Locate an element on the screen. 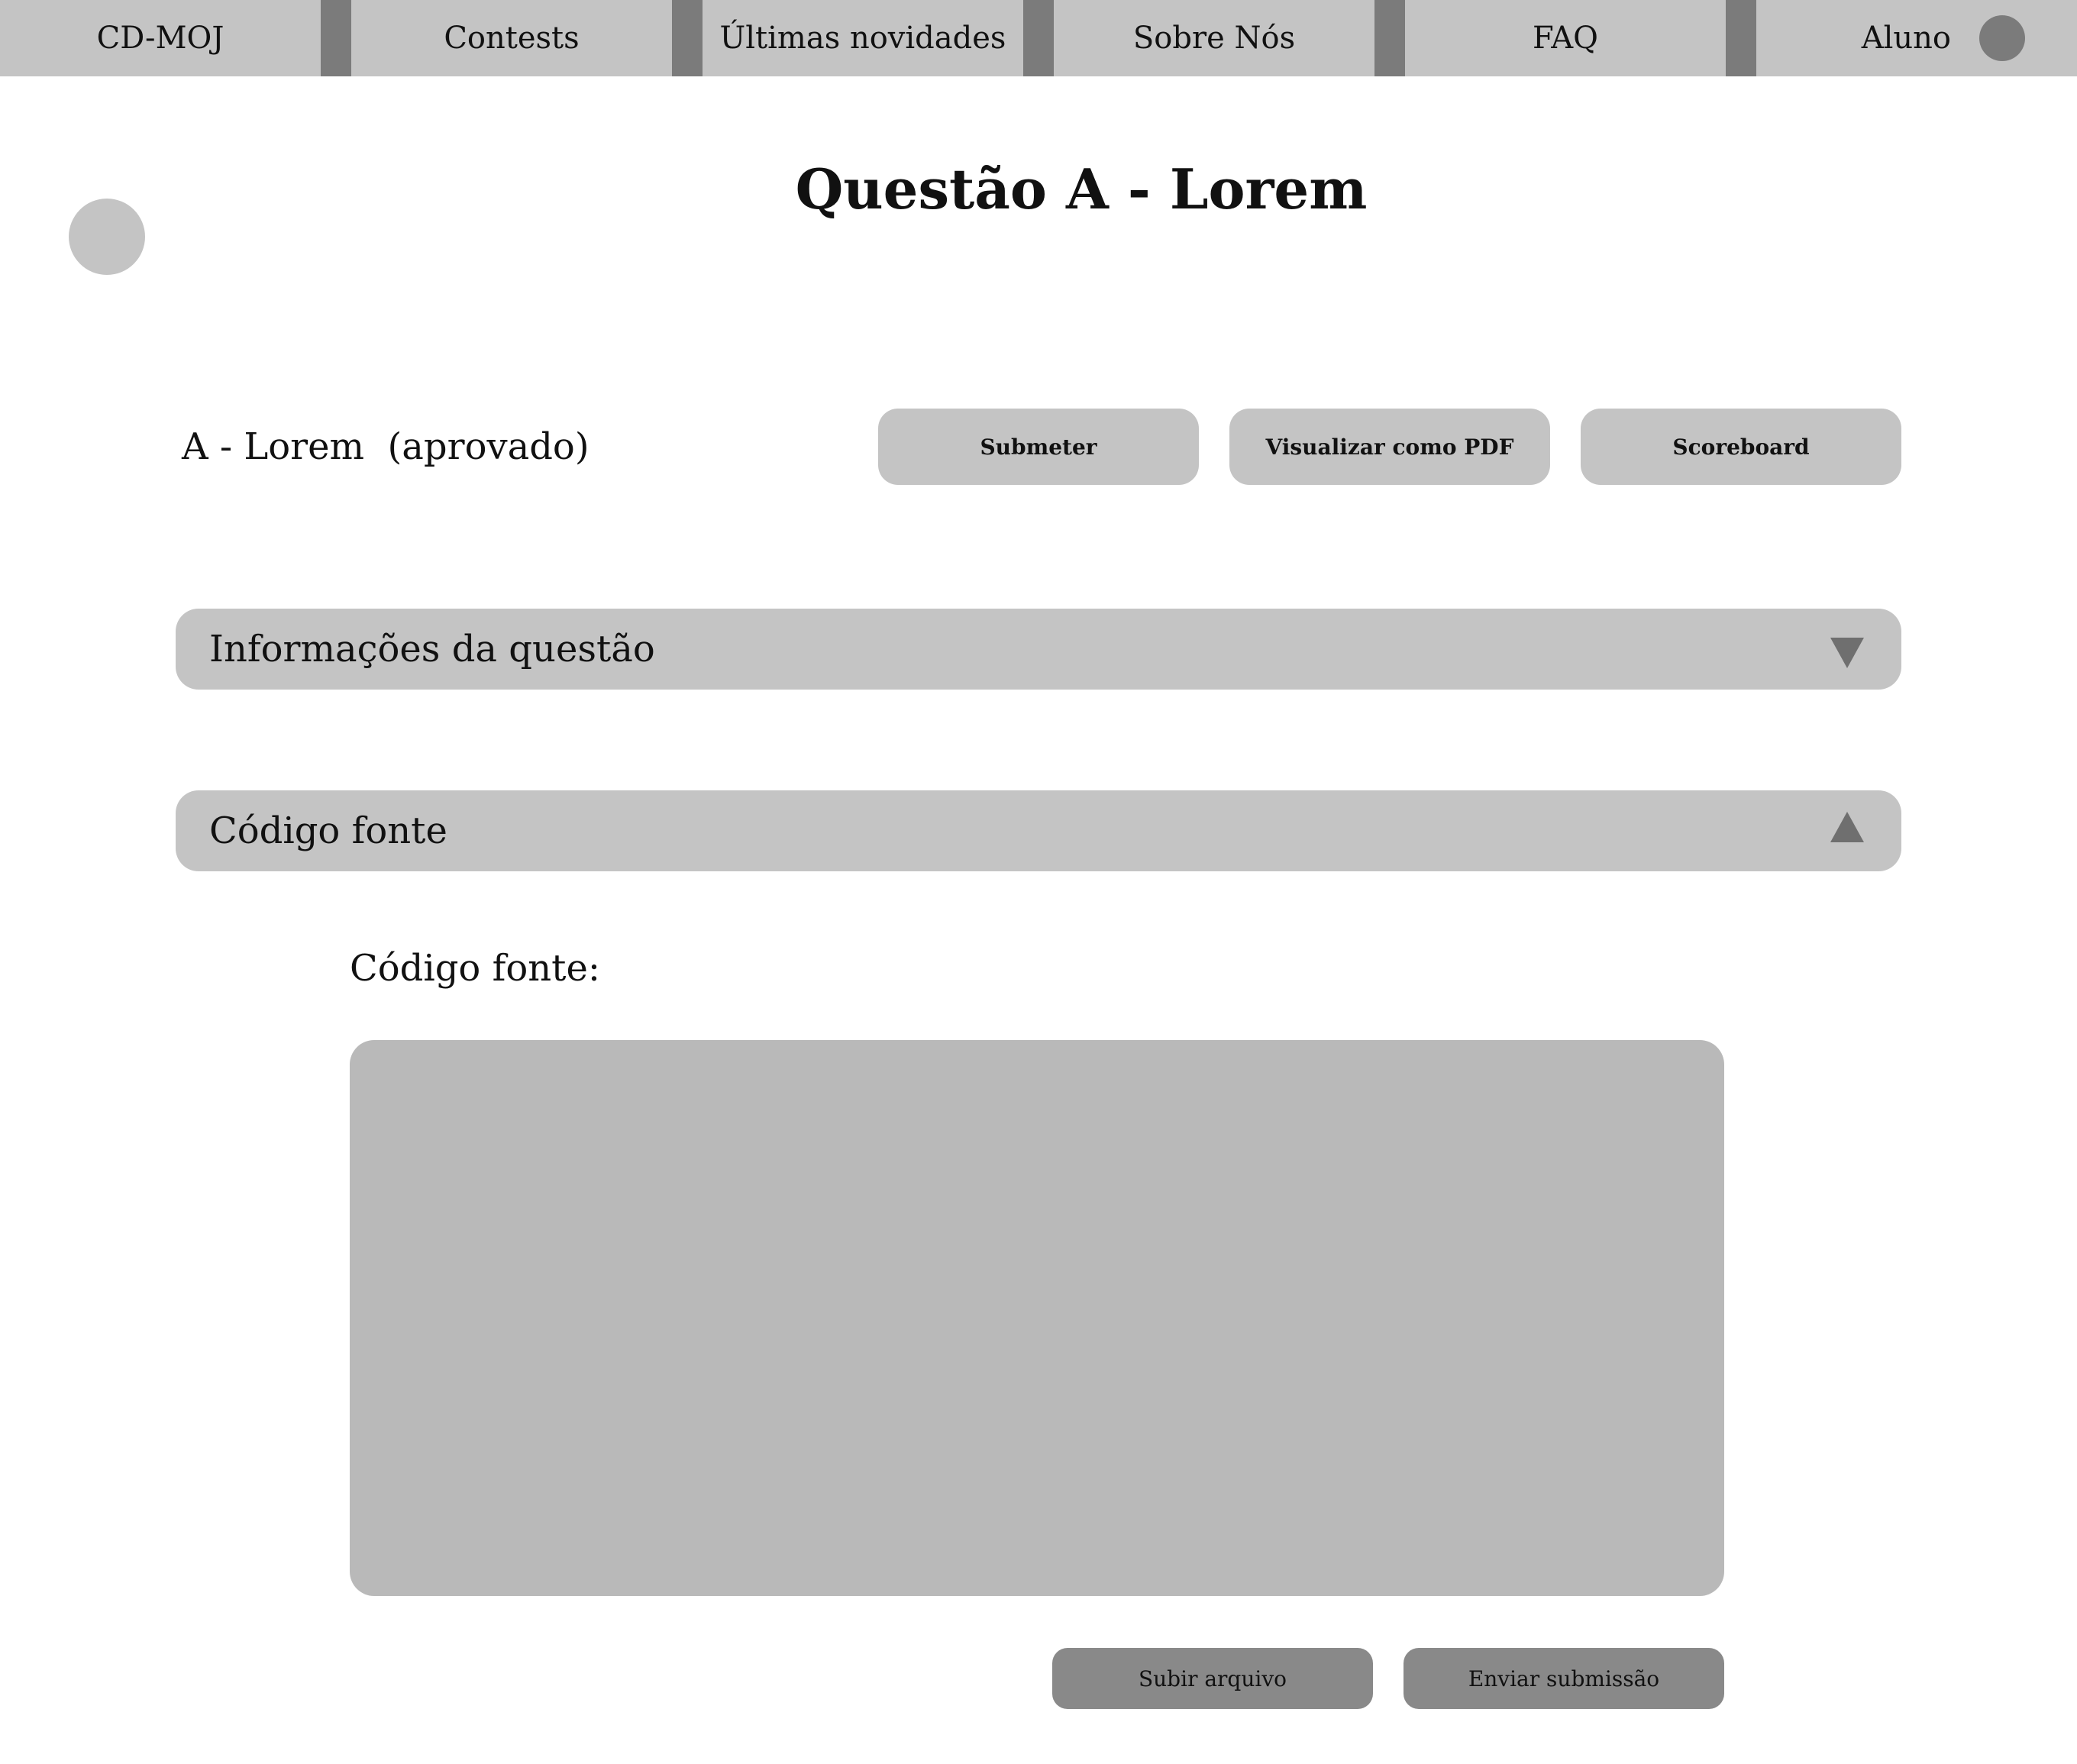 This screenshot has width=2077, height=1764. source-code-label: Código fonte: is located at coordinates (475, 969).